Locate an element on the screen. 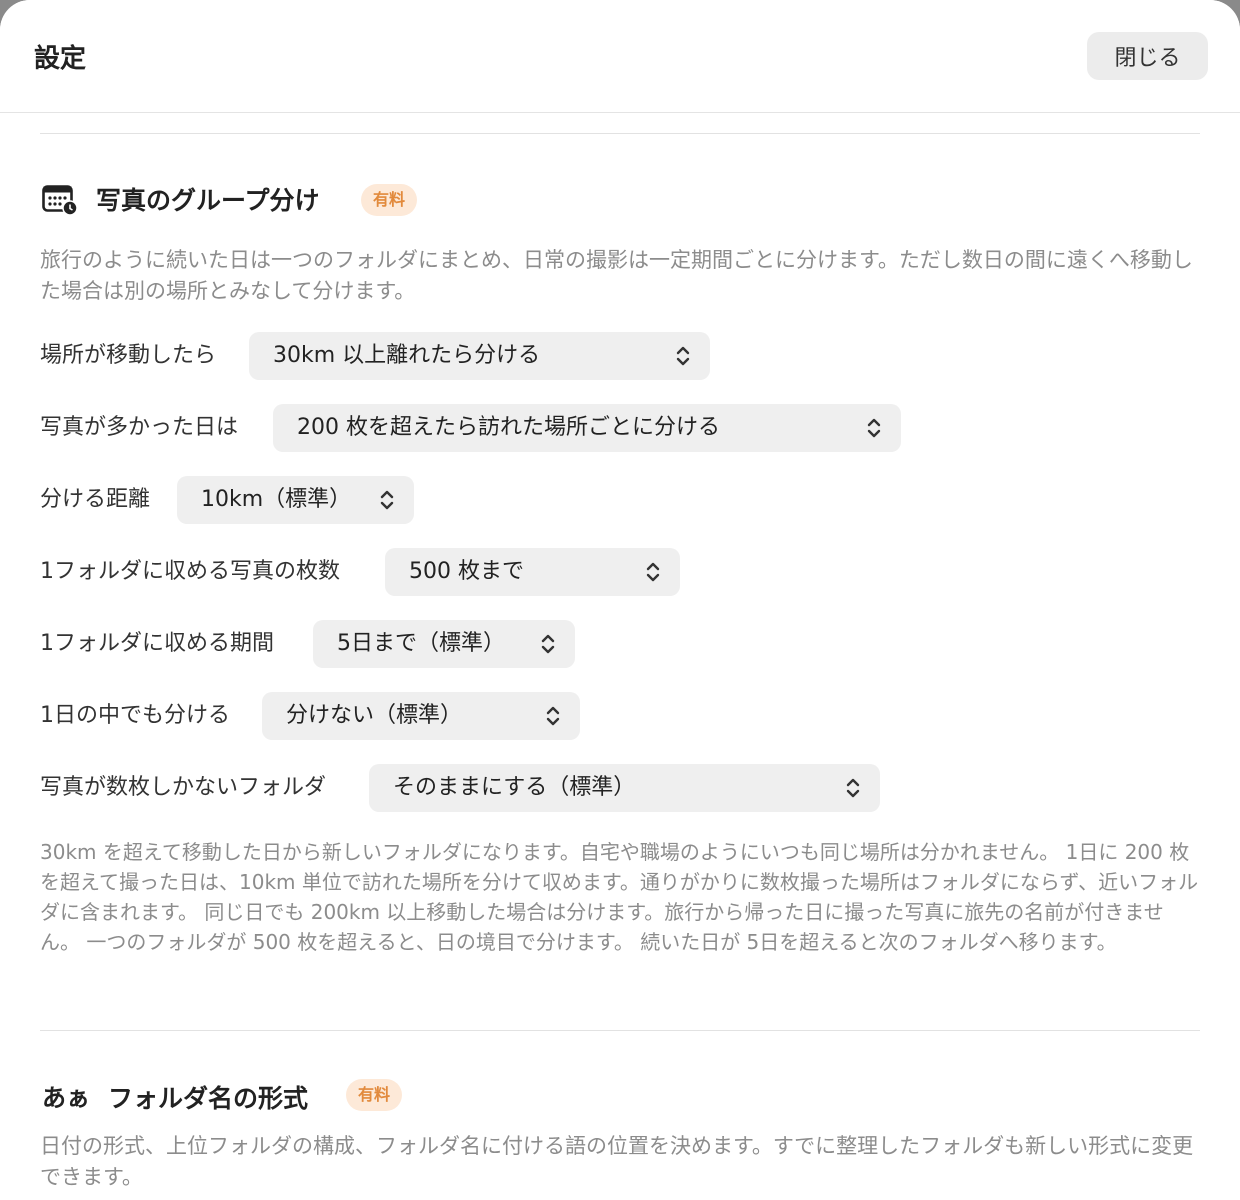 This screenshot has height=1200, width=1240. select-period-per-folder: 5日まで（標準） is located at coordinates (444, 644).